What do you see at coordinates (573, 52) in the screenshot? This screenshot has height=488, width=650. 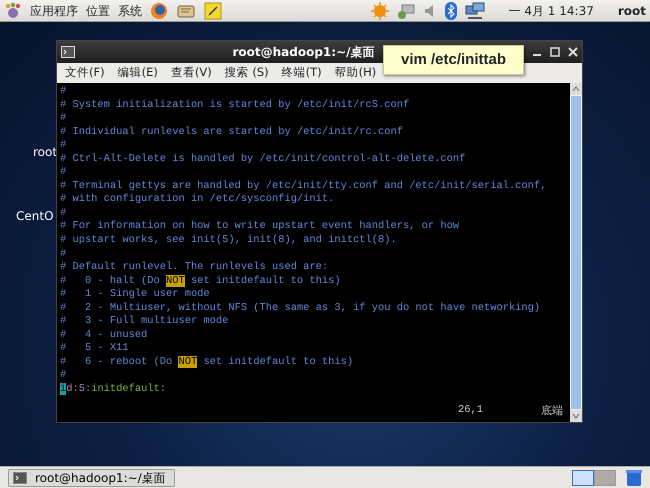 I see `close-icon` at bounding box center [573, 52].